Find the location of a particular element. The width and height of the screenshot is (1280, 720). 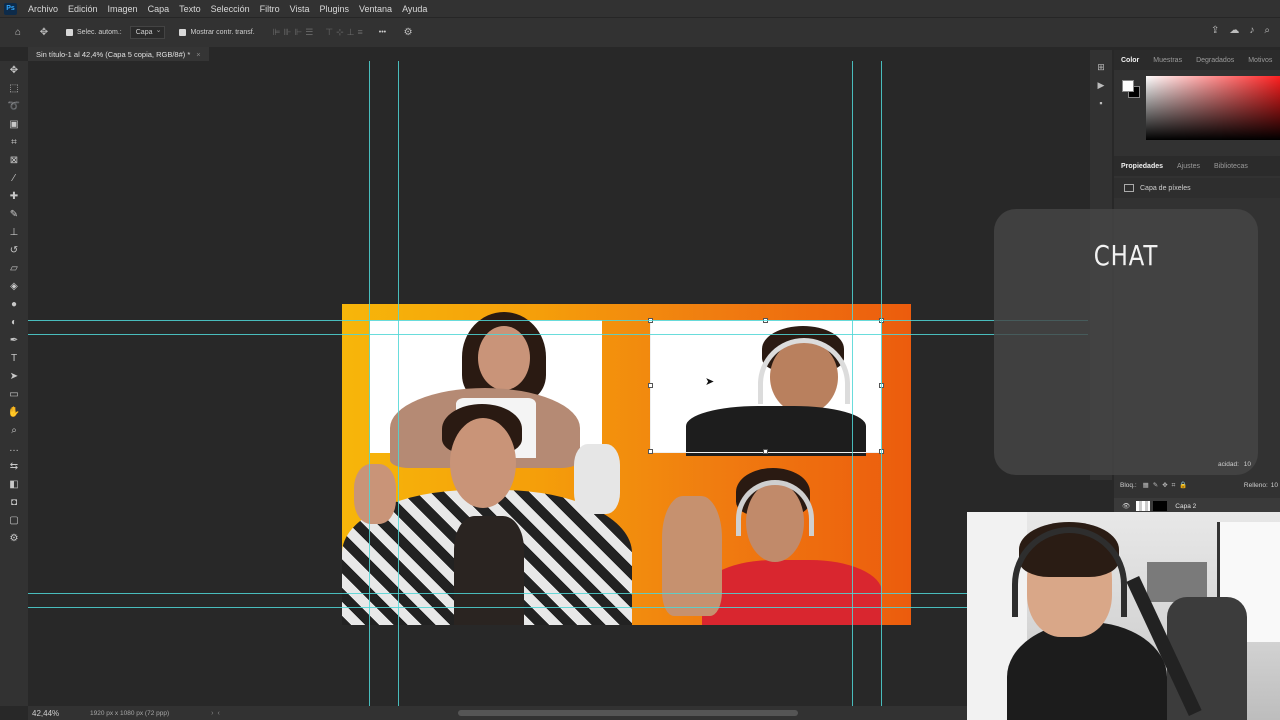

tab-motivos: Motivos is located at coordinates (1260, 60).